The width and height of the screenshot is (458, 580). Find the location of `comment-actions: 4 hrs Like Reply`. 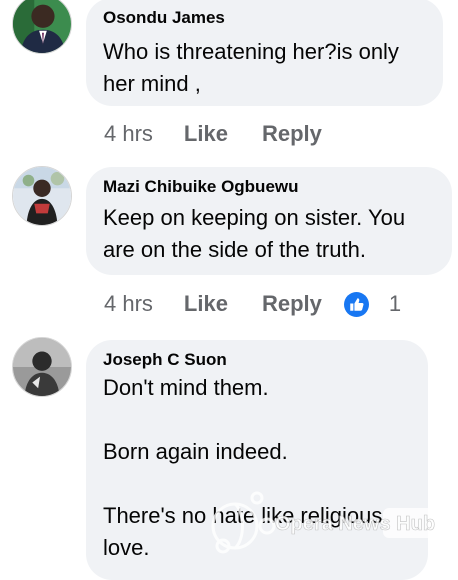

comment-actions: 4 hrs Like Reply is located at coordinates (213, 134).